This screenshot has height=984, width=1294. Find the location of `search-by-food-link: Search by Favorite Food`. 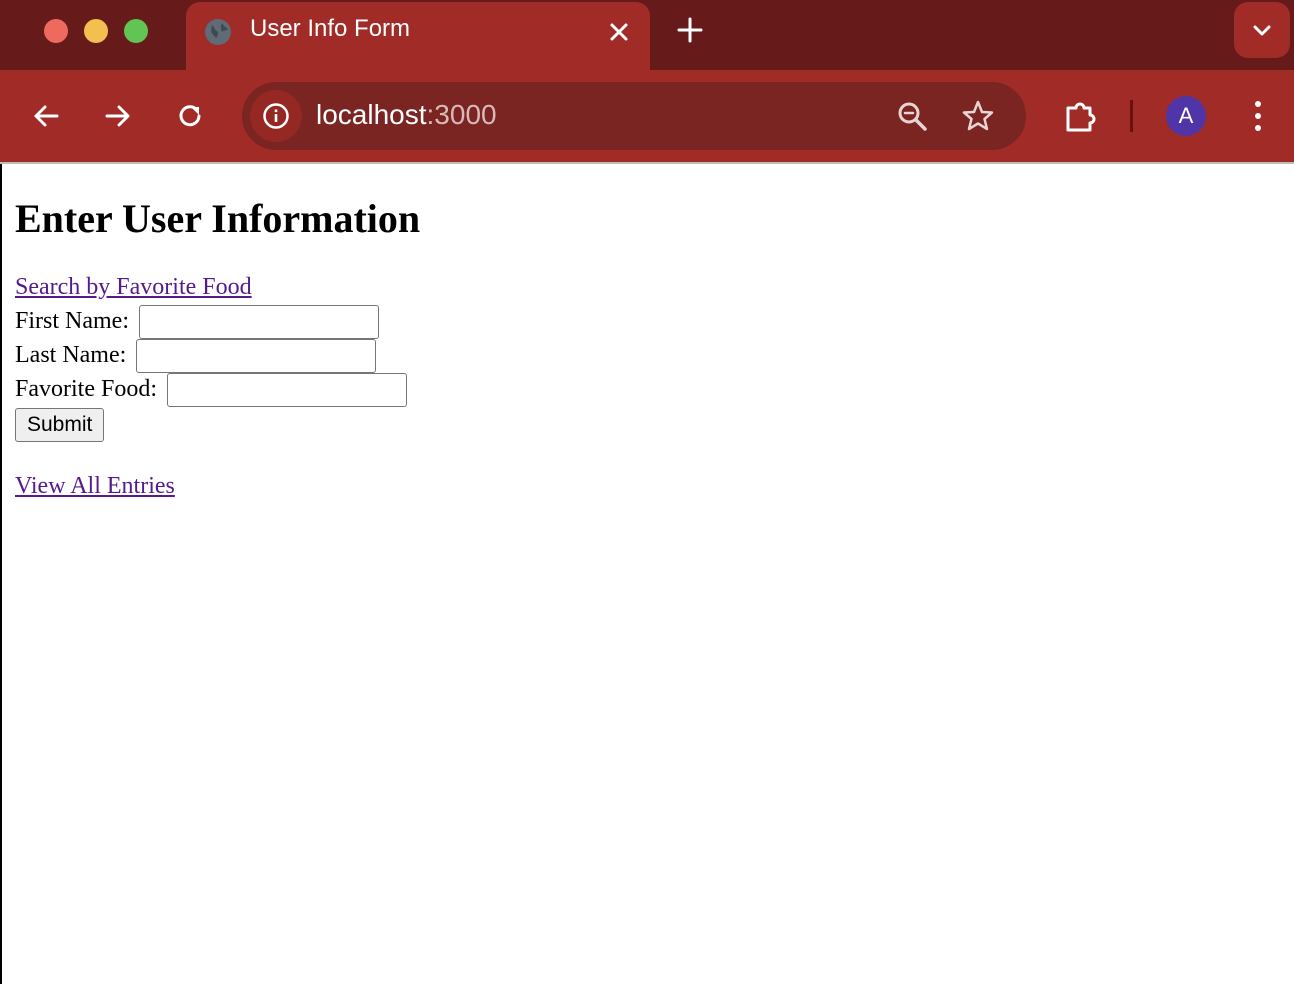

search-by-food-link: Search by Favorite Food is located at coordinates (133, 287).